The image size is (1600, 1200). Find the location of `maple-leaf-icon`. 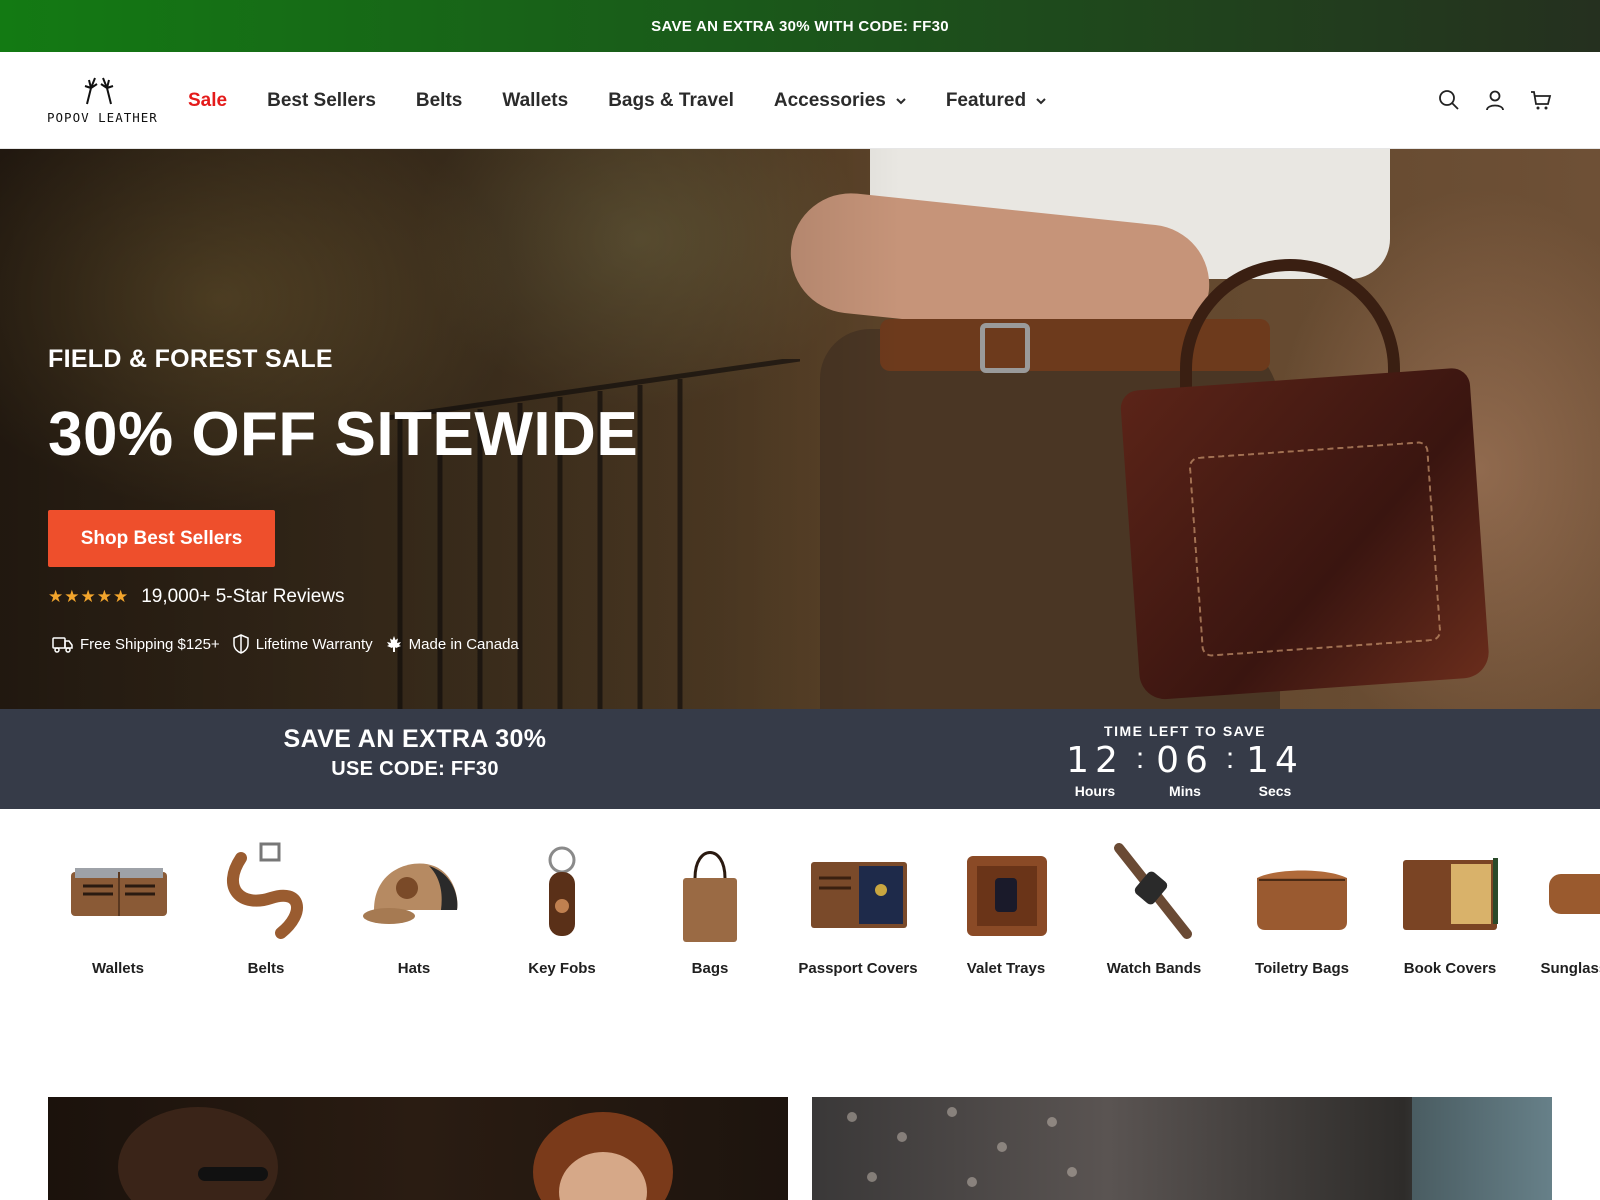

maple-leaf-icon is located at coordinates (393, 644).